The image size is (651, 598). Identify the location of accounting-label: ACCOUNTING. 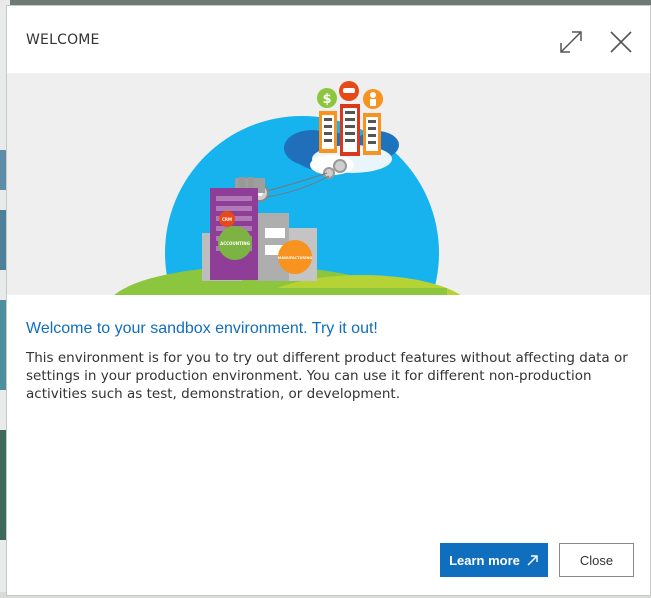
(235, 243).